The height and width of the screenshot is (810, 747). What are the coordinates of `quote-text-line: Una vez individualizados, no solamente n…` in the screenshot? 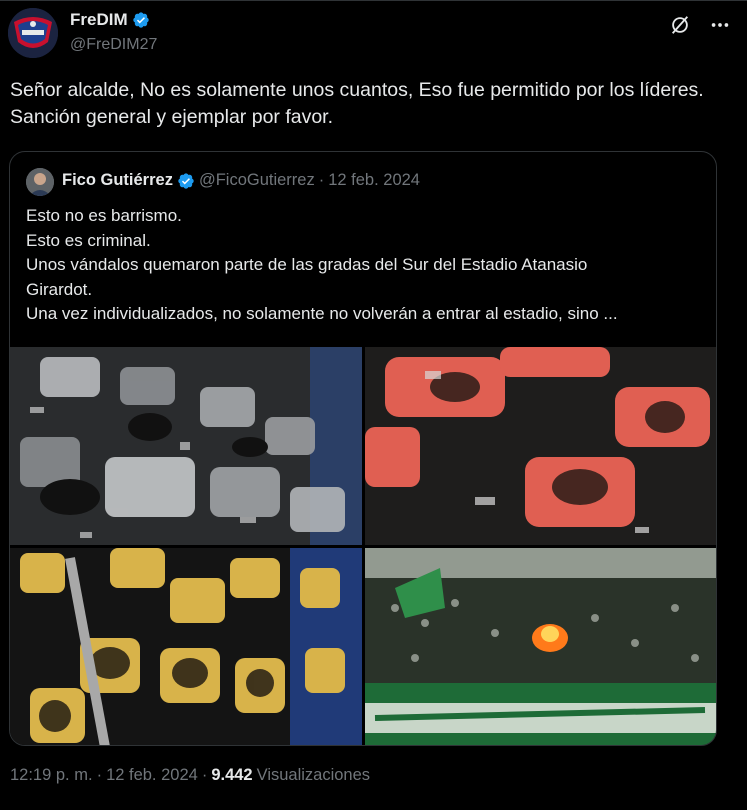 It's located at (322, 313).